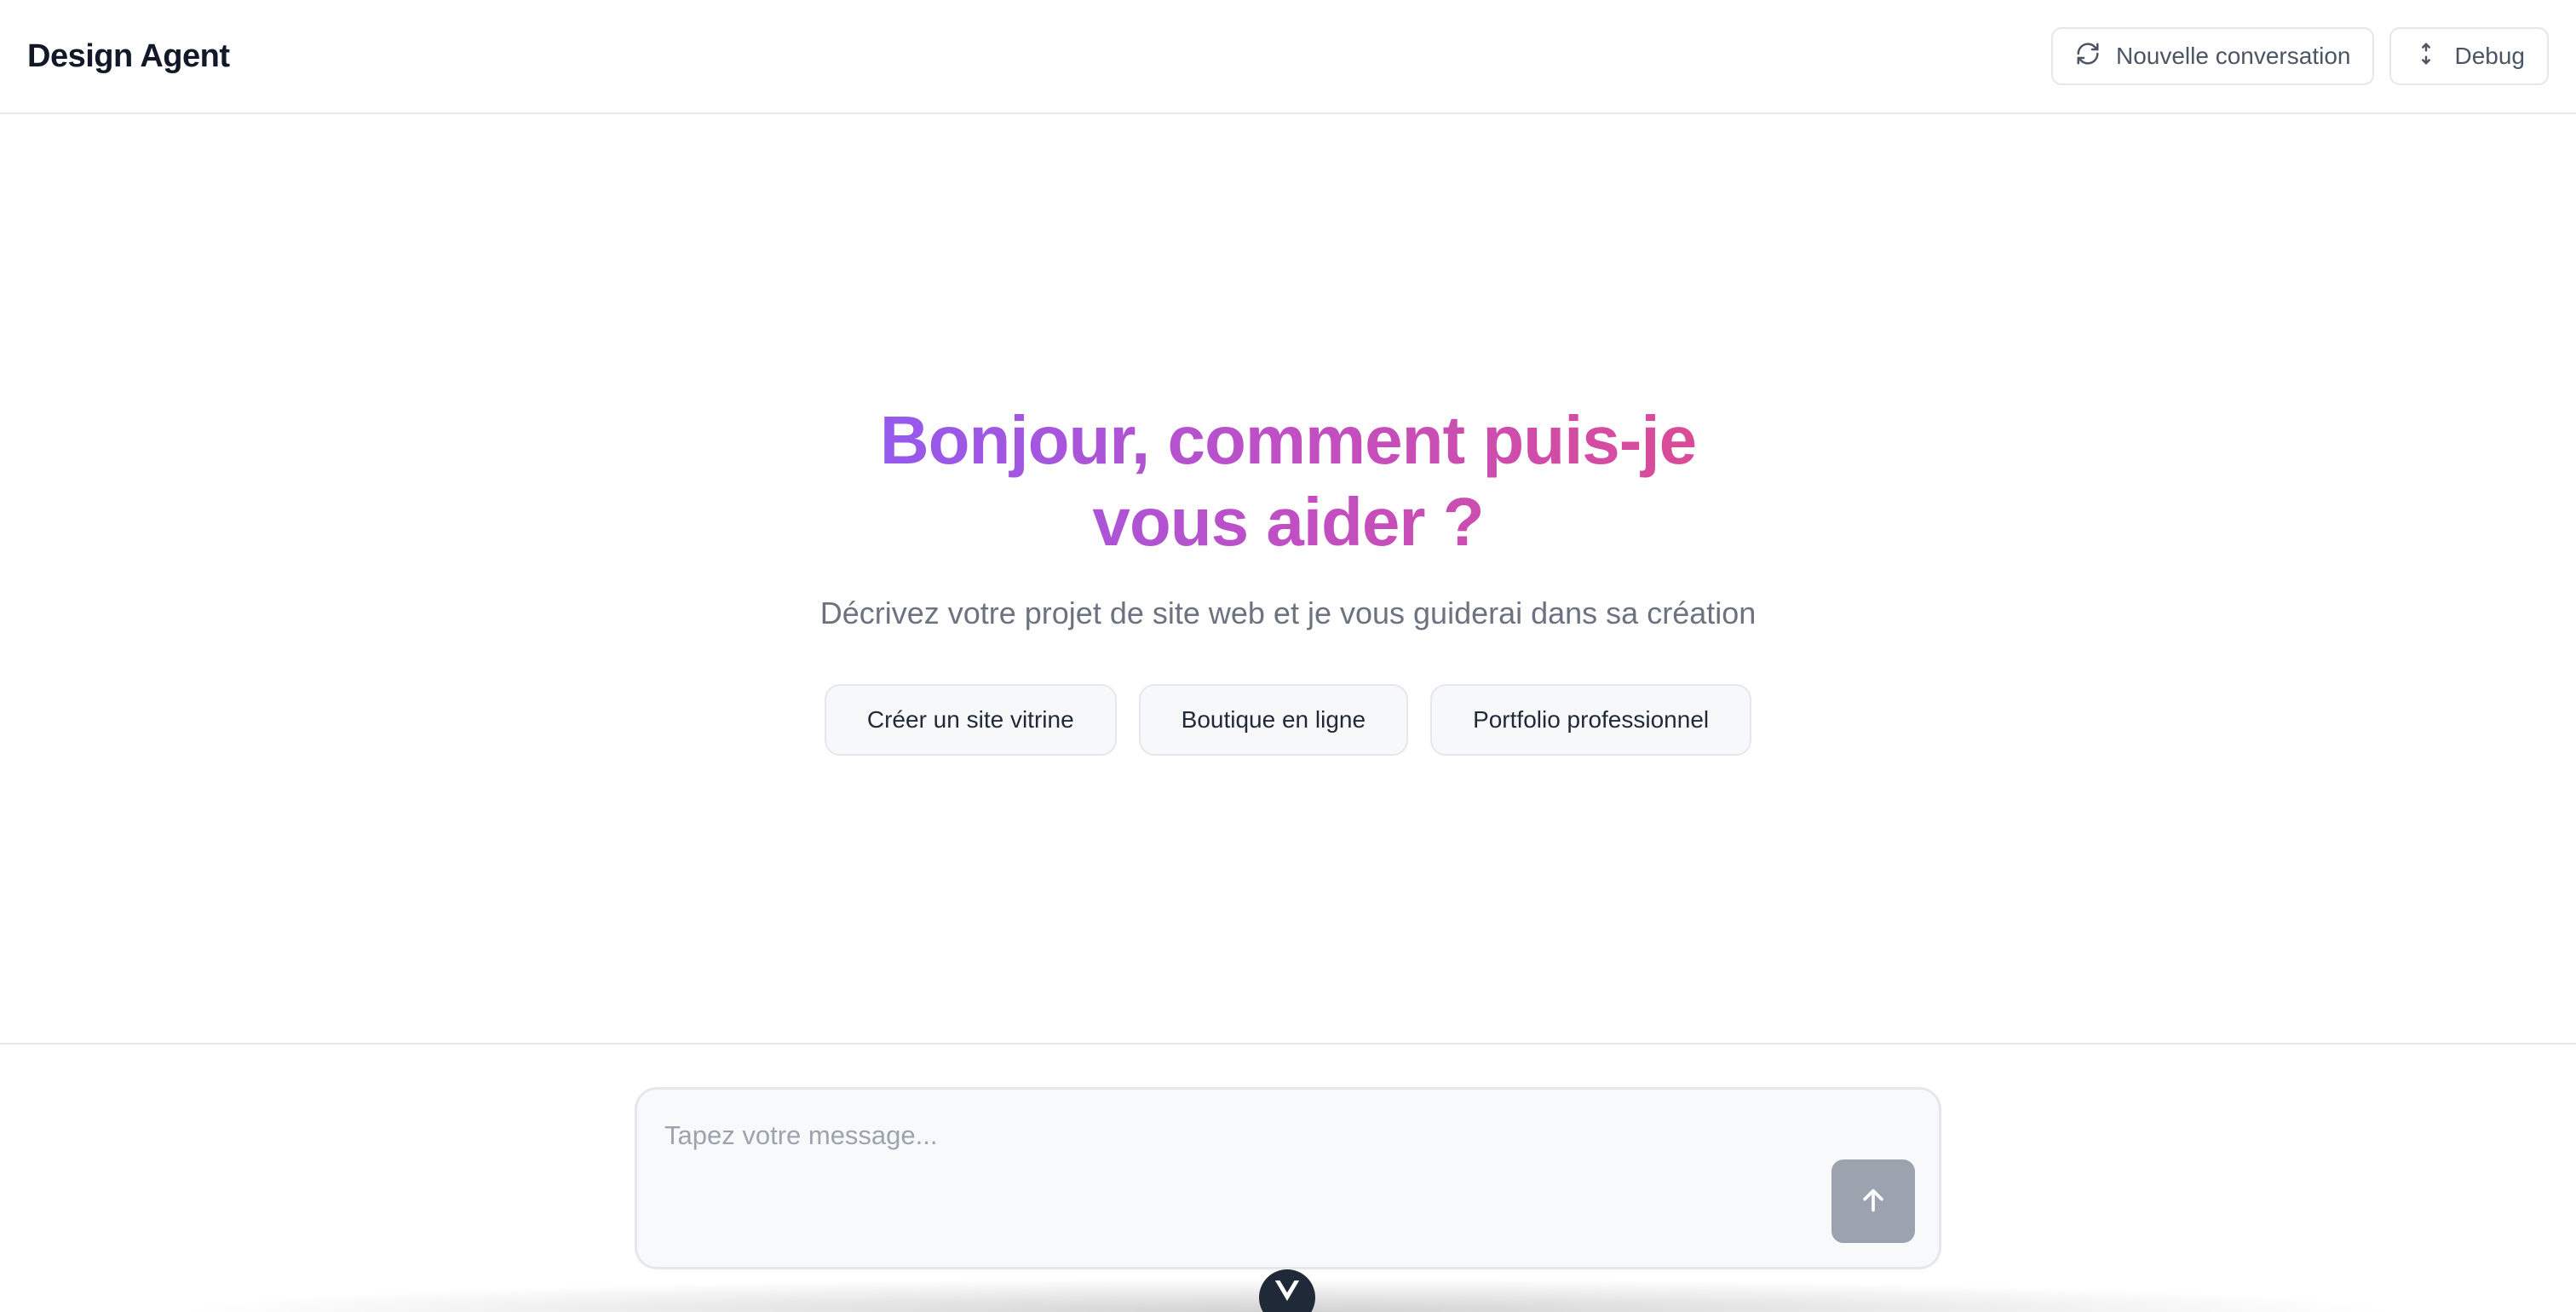 This screenshot has height=1312, width=2576. I want to click on suggestion-chip-site-vitrine: Créer un site vitrine, so click(971, 720).